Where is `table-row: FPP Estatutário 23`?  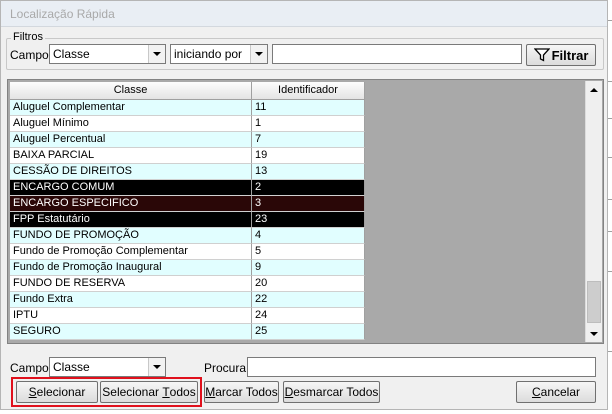
table-row: FPP Estatutário 23 is located at coordinates (187, 220).